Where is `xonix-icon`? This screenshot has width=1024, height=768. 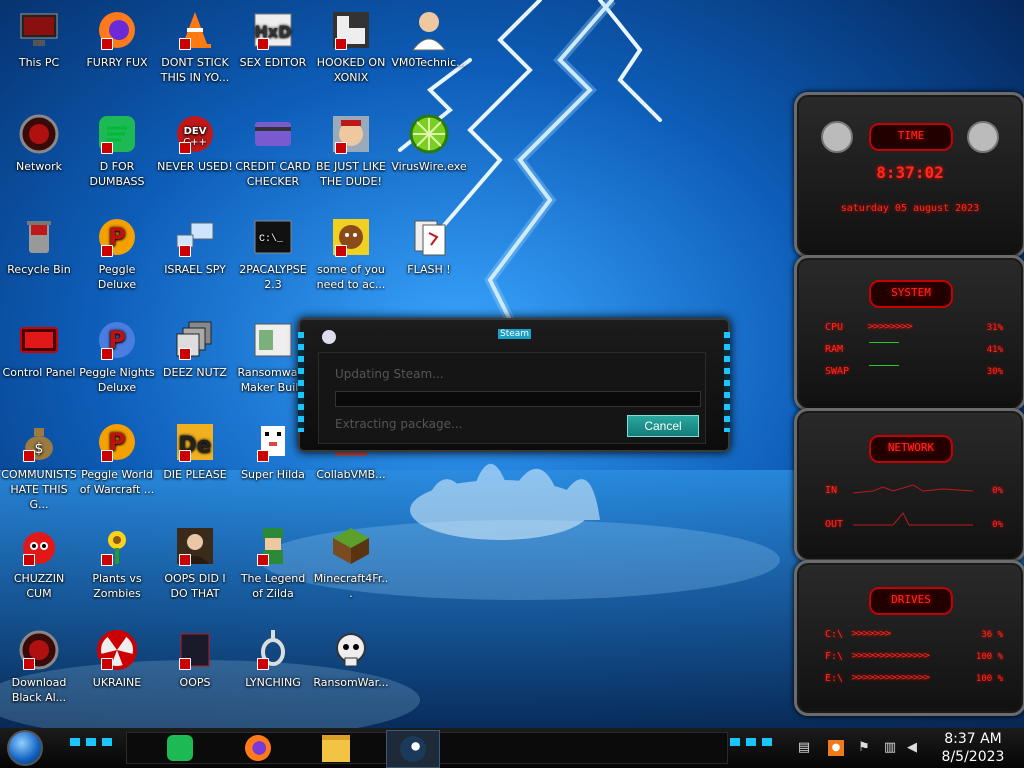 xonix-icon is located at coordinates (351, 30).